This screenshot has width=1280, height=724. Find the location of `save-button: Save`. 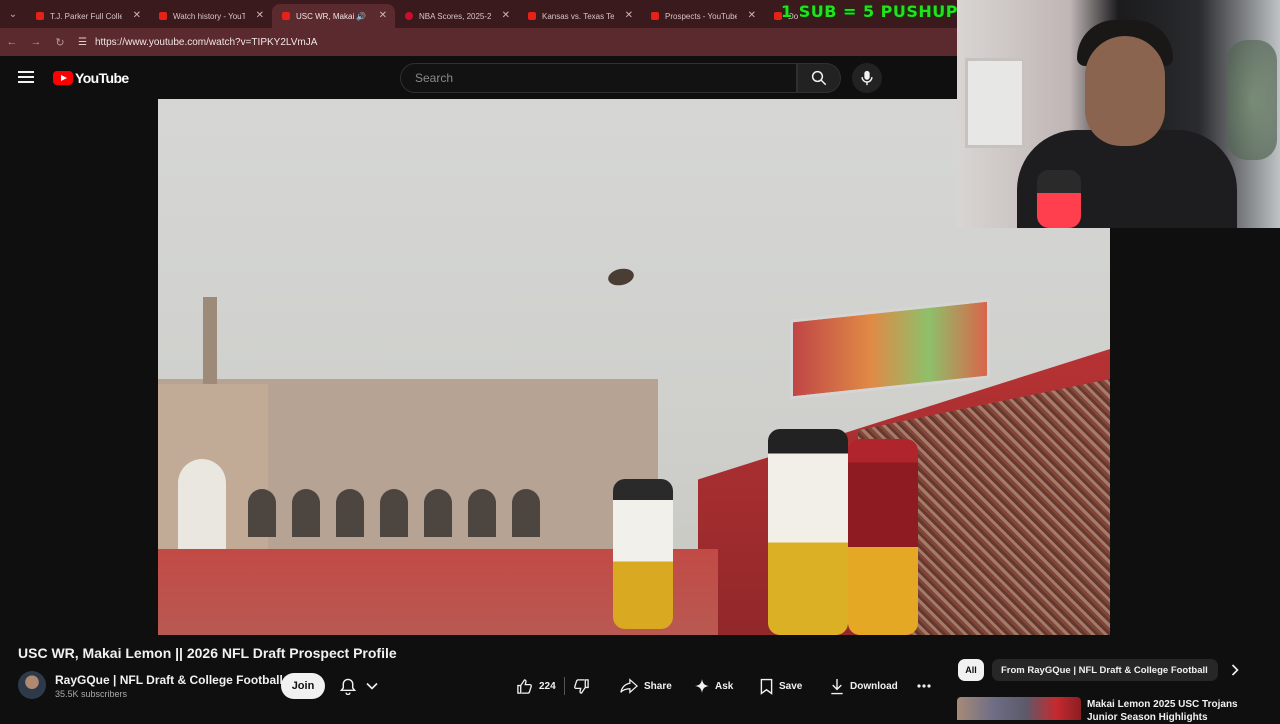

save-button: Save is located at coordinates (781, 686).